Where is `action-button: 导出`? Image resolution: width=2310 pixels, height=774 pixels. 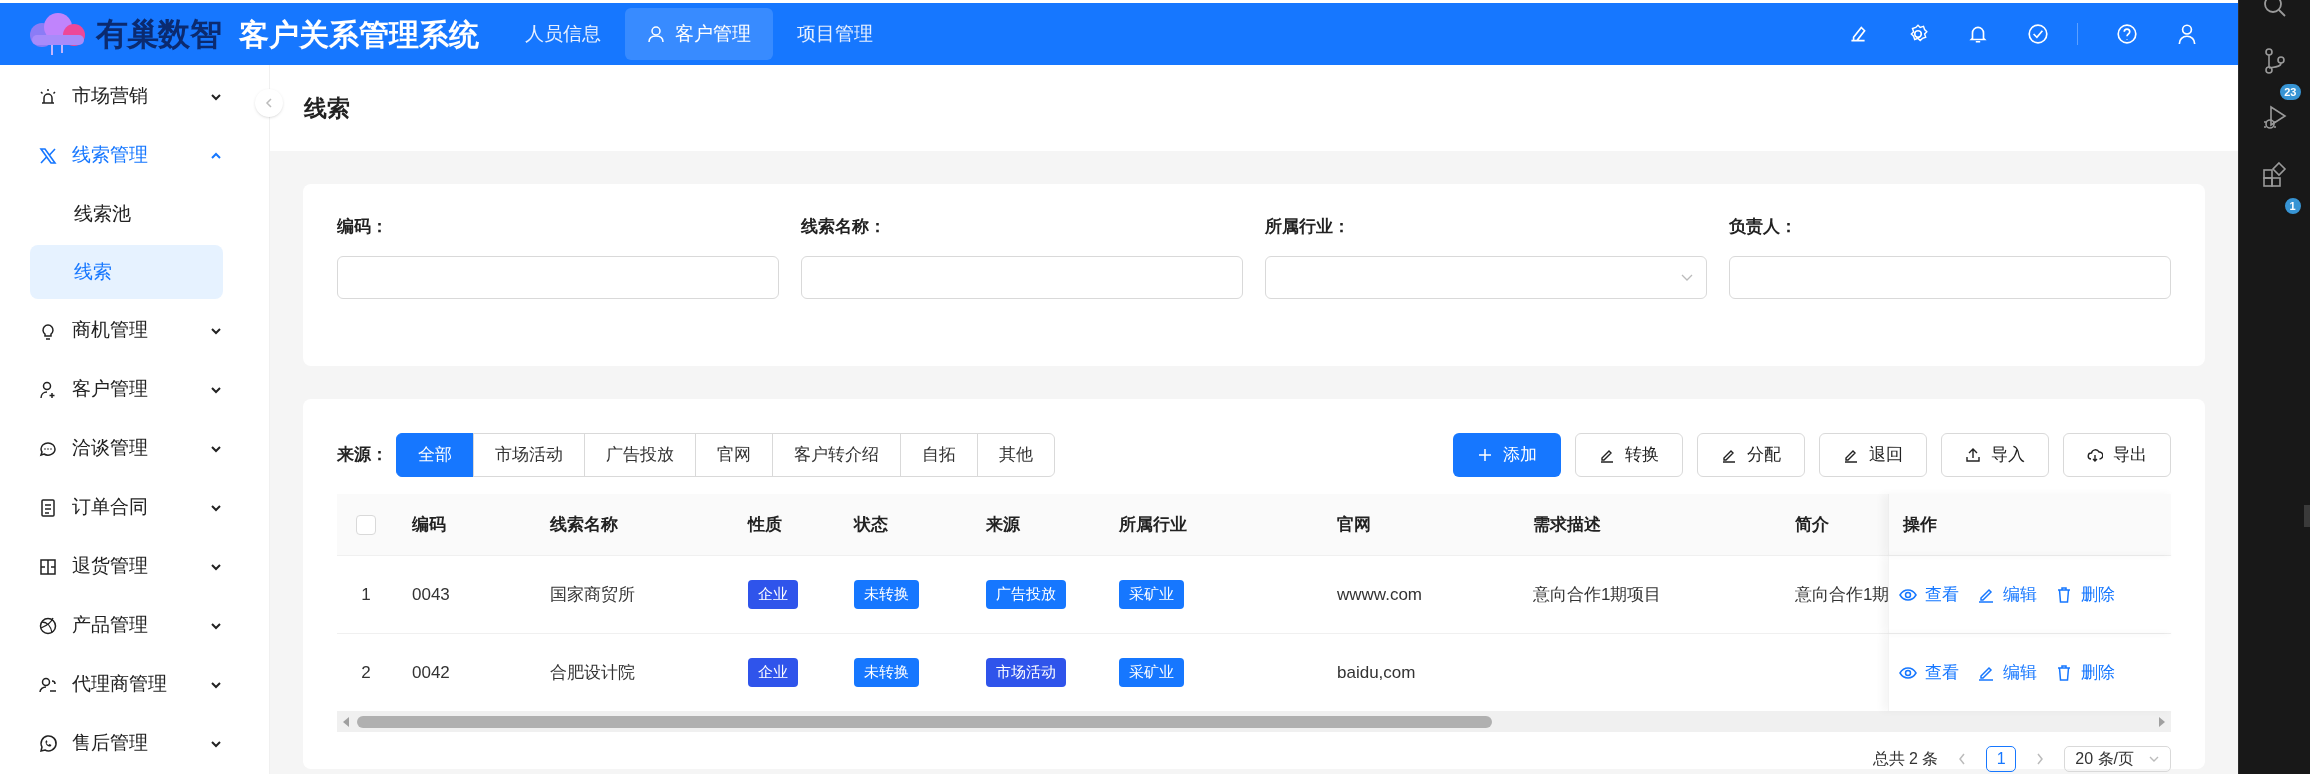
action-button: 导出 is located at coordinates (2117, 455).